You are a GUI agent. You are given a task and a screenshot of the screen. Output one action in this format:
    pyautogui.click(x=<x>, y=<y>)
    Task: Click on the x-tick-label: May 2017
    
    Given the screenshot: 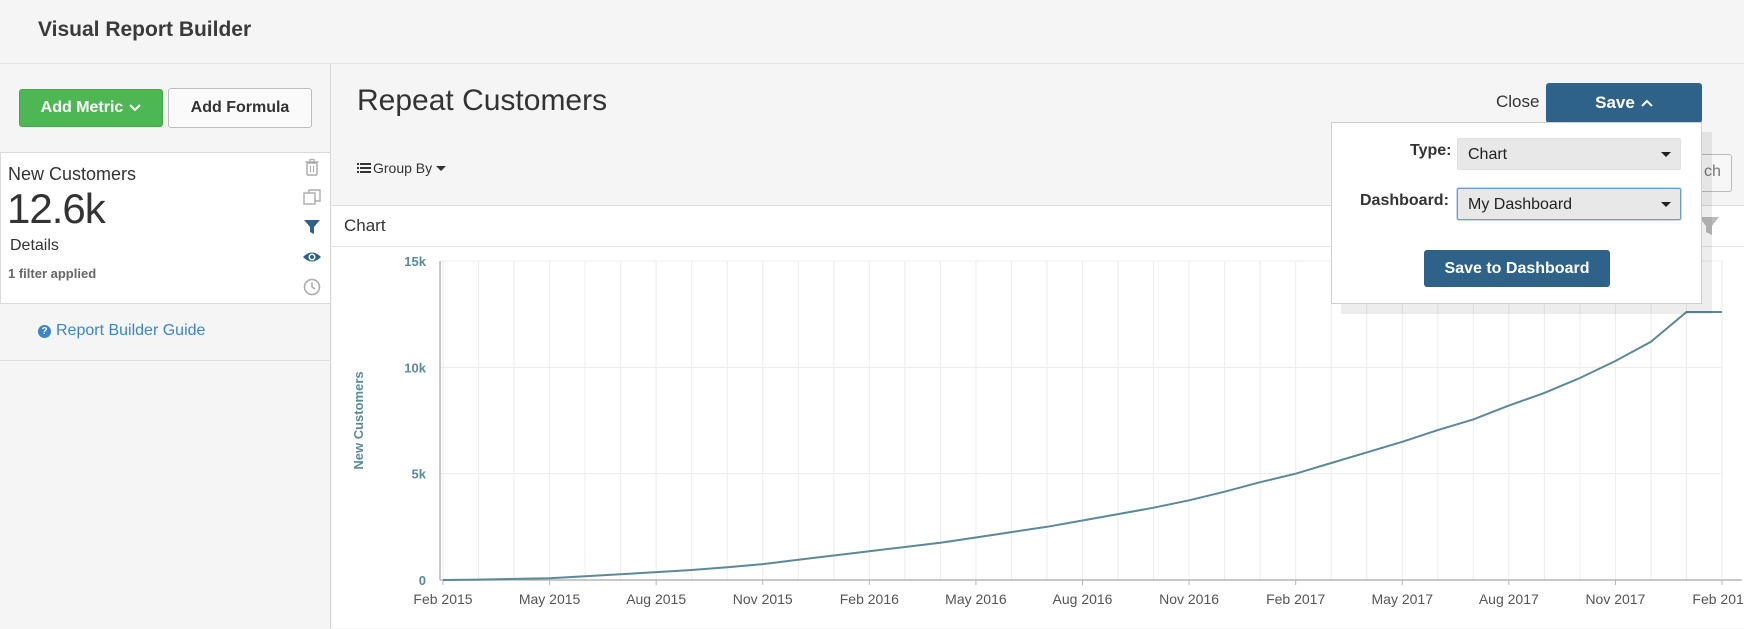 What is the action you would take?
    pyautogui.click(x=1403, y=599)
    